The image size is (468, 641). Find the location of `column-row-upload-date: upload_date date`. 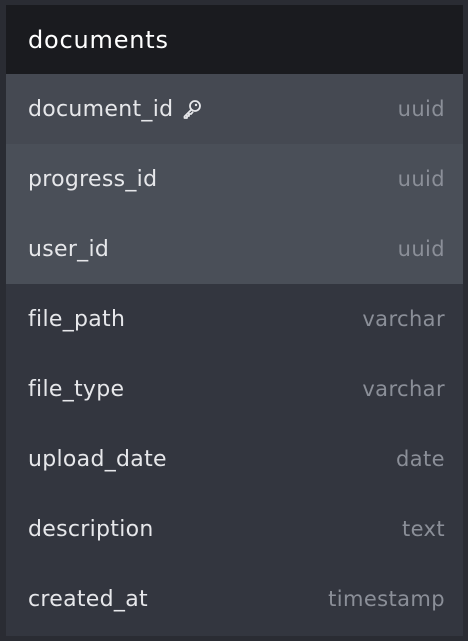

column-row-upload-date: upload_date date is located at coordinates (234, 459).